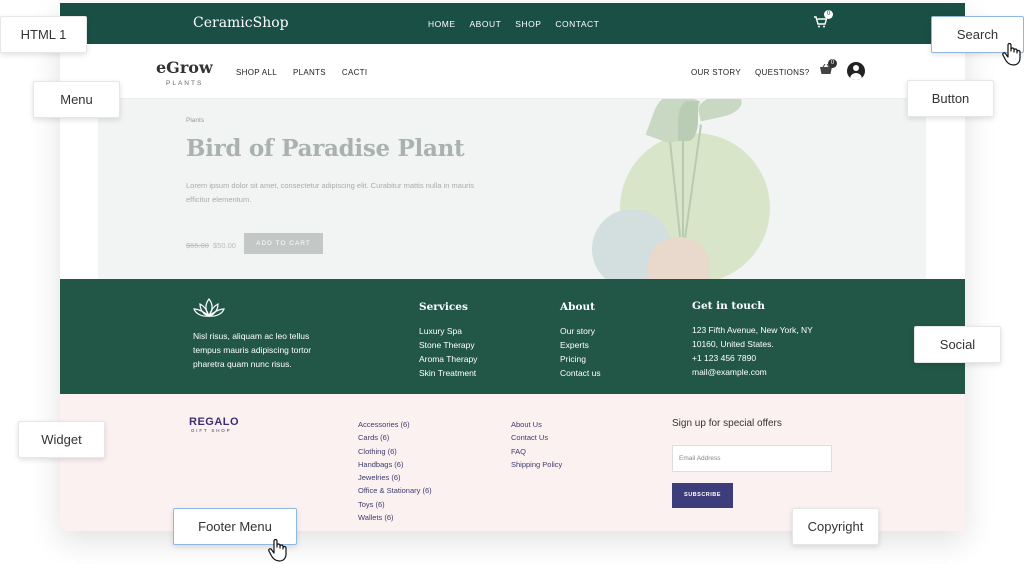  I want to click on services-link: Luxury Spa, so click(448, 331).